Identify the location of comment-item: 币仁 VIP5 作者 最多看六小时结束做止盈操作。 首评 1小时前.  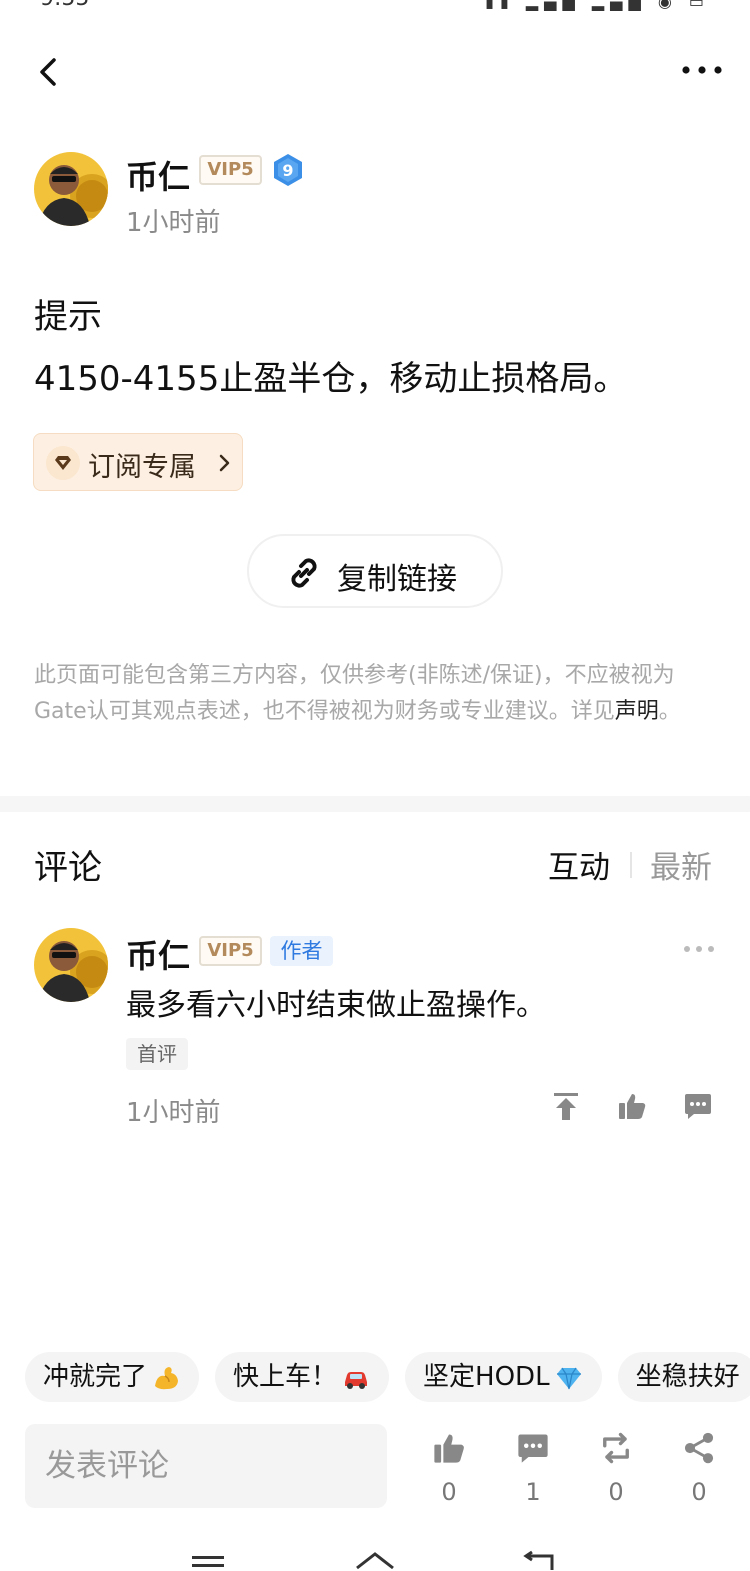
(379, 1028).